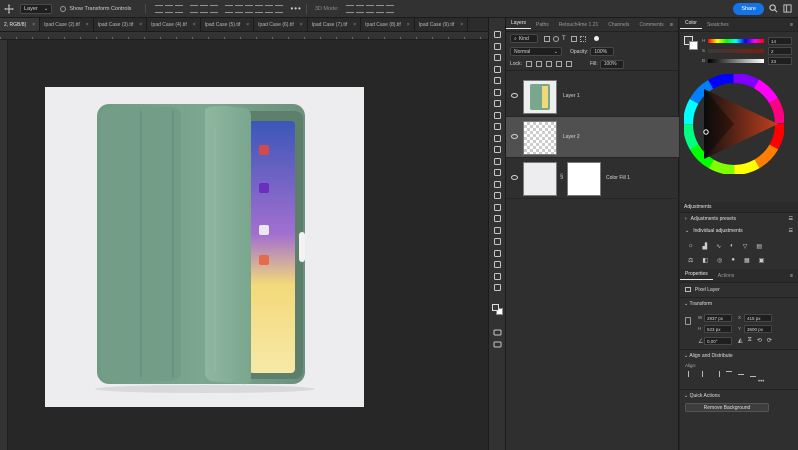 The image size is (798, 450). I want to click on history-brush-icon, so click(497, 159).